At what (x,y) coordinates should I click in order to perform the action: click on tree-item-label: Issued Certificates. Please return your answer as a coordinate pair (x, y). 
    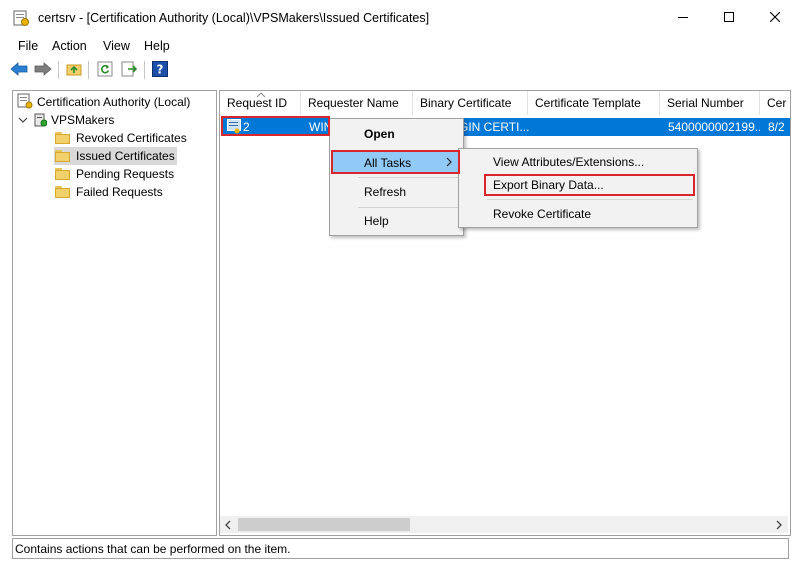
    Looking at the image, I should click on (125, 156).